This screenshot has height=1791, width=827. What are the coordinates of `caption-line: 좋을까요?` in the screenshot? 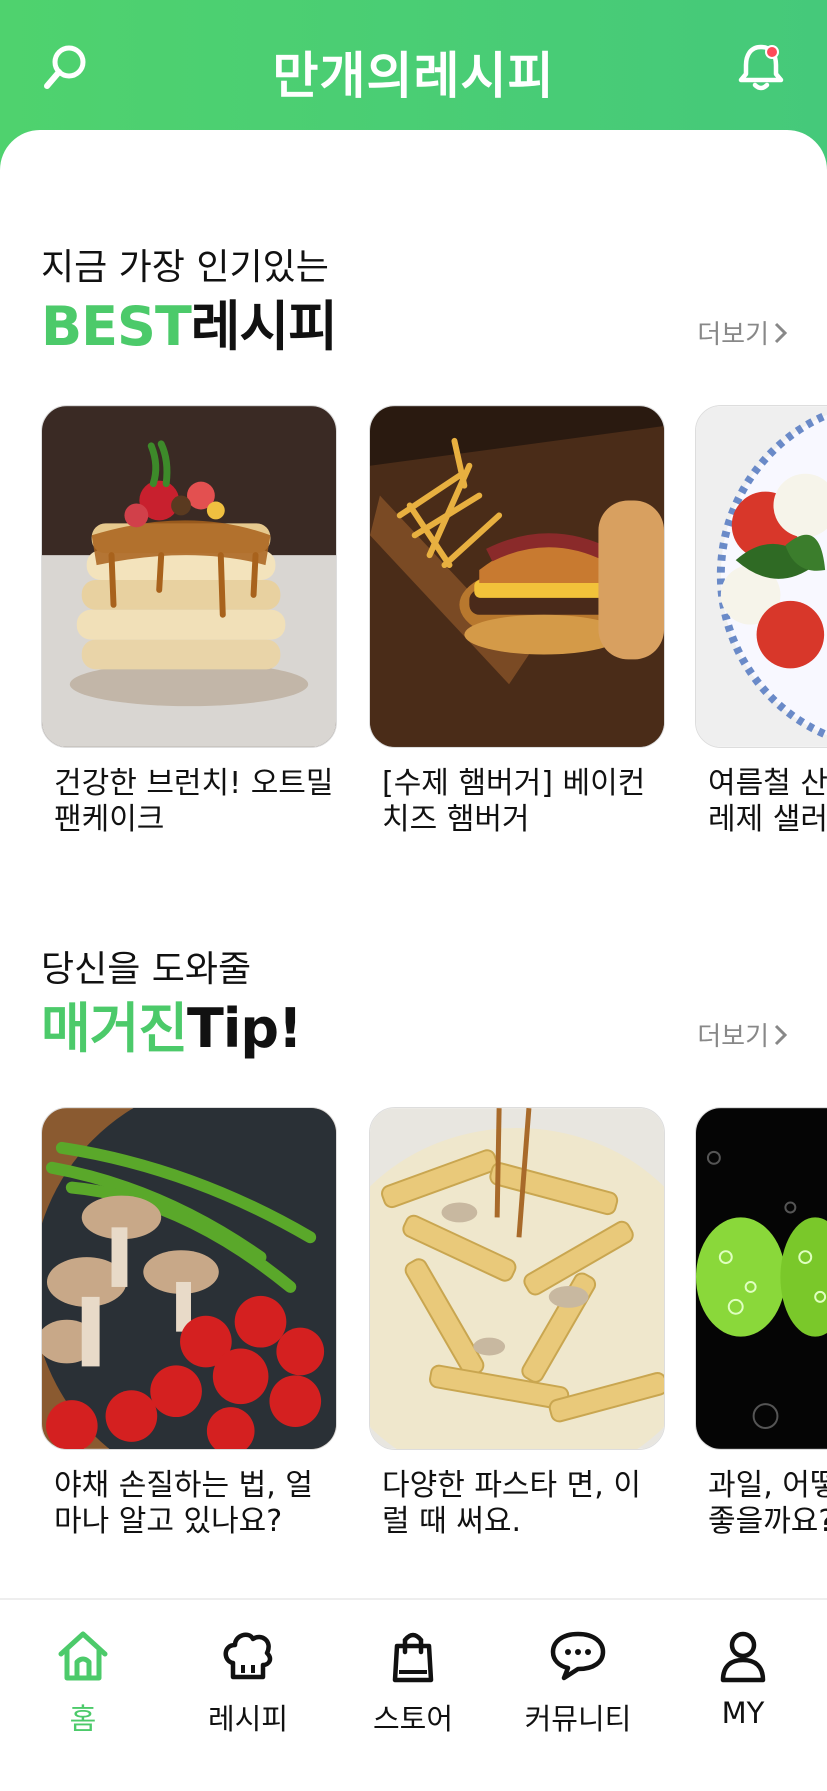 It's located at (767, 1521).